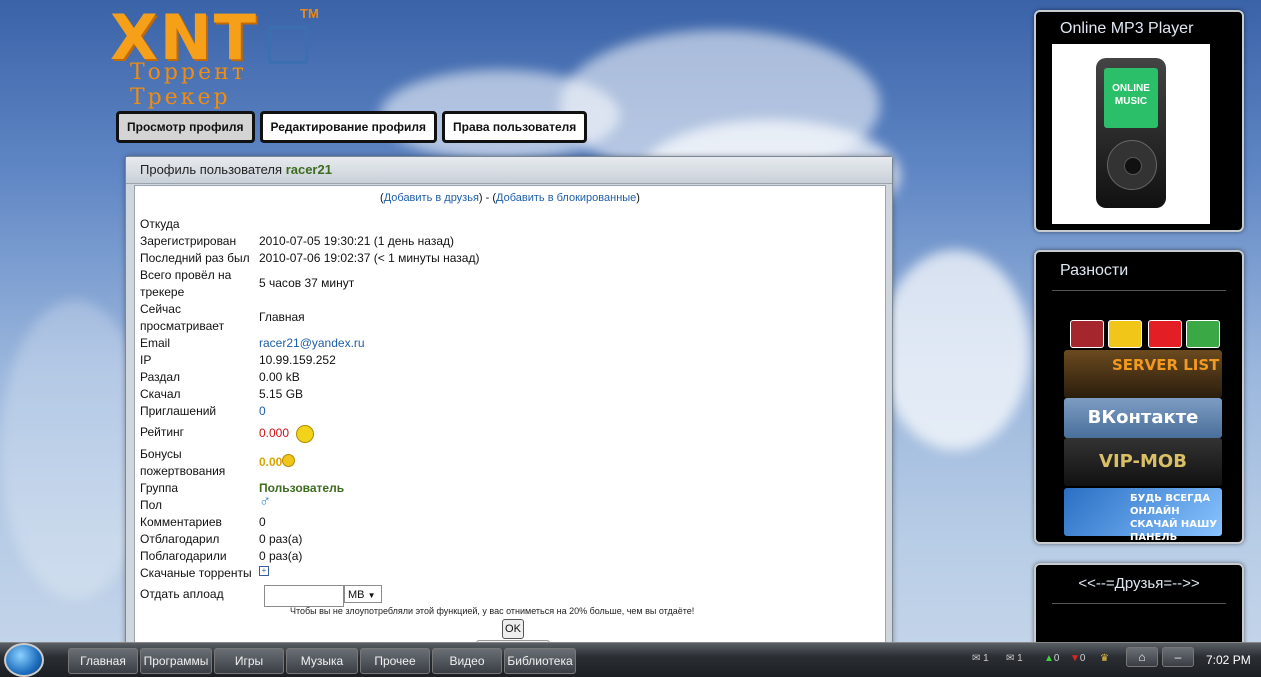  I want to click on row-label: Пол, so click(151, 505).